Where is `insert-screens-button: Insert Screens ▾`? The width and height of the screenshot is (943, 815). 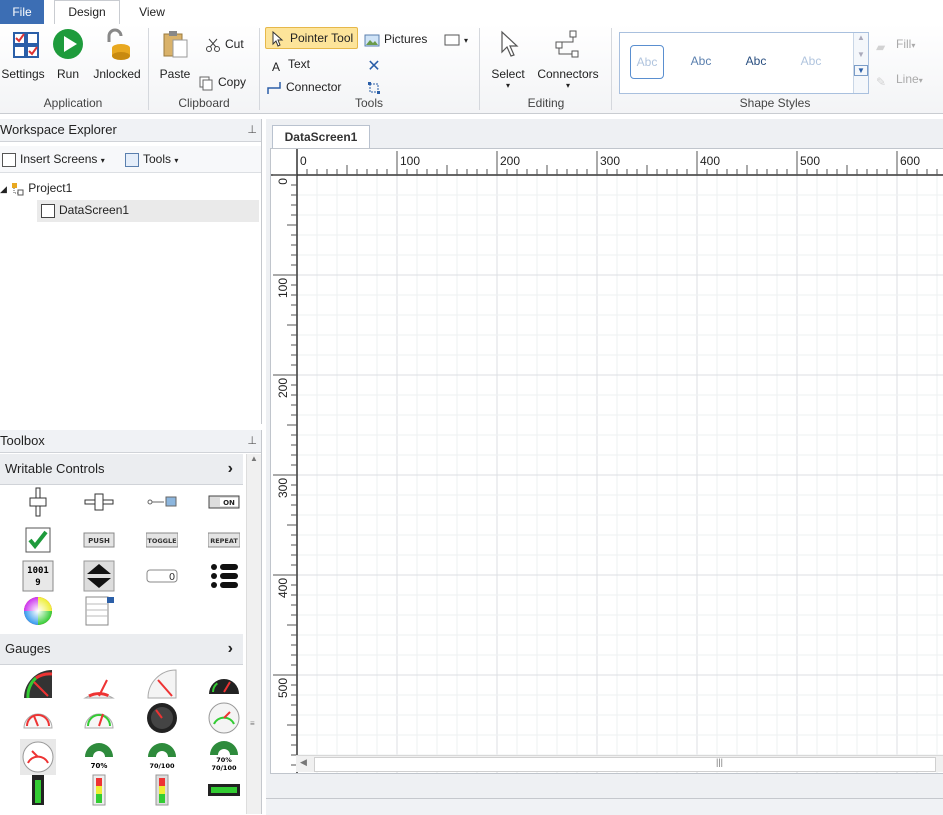
insert-screens-button: Insert Screens ▾ is located at coordinates (53, 159).